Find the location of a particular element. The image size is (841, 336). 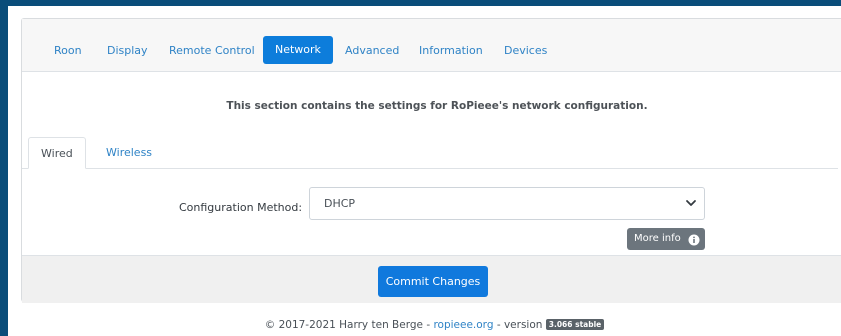

configuration-method-select: DHCP is located at coordinates (507, 203).